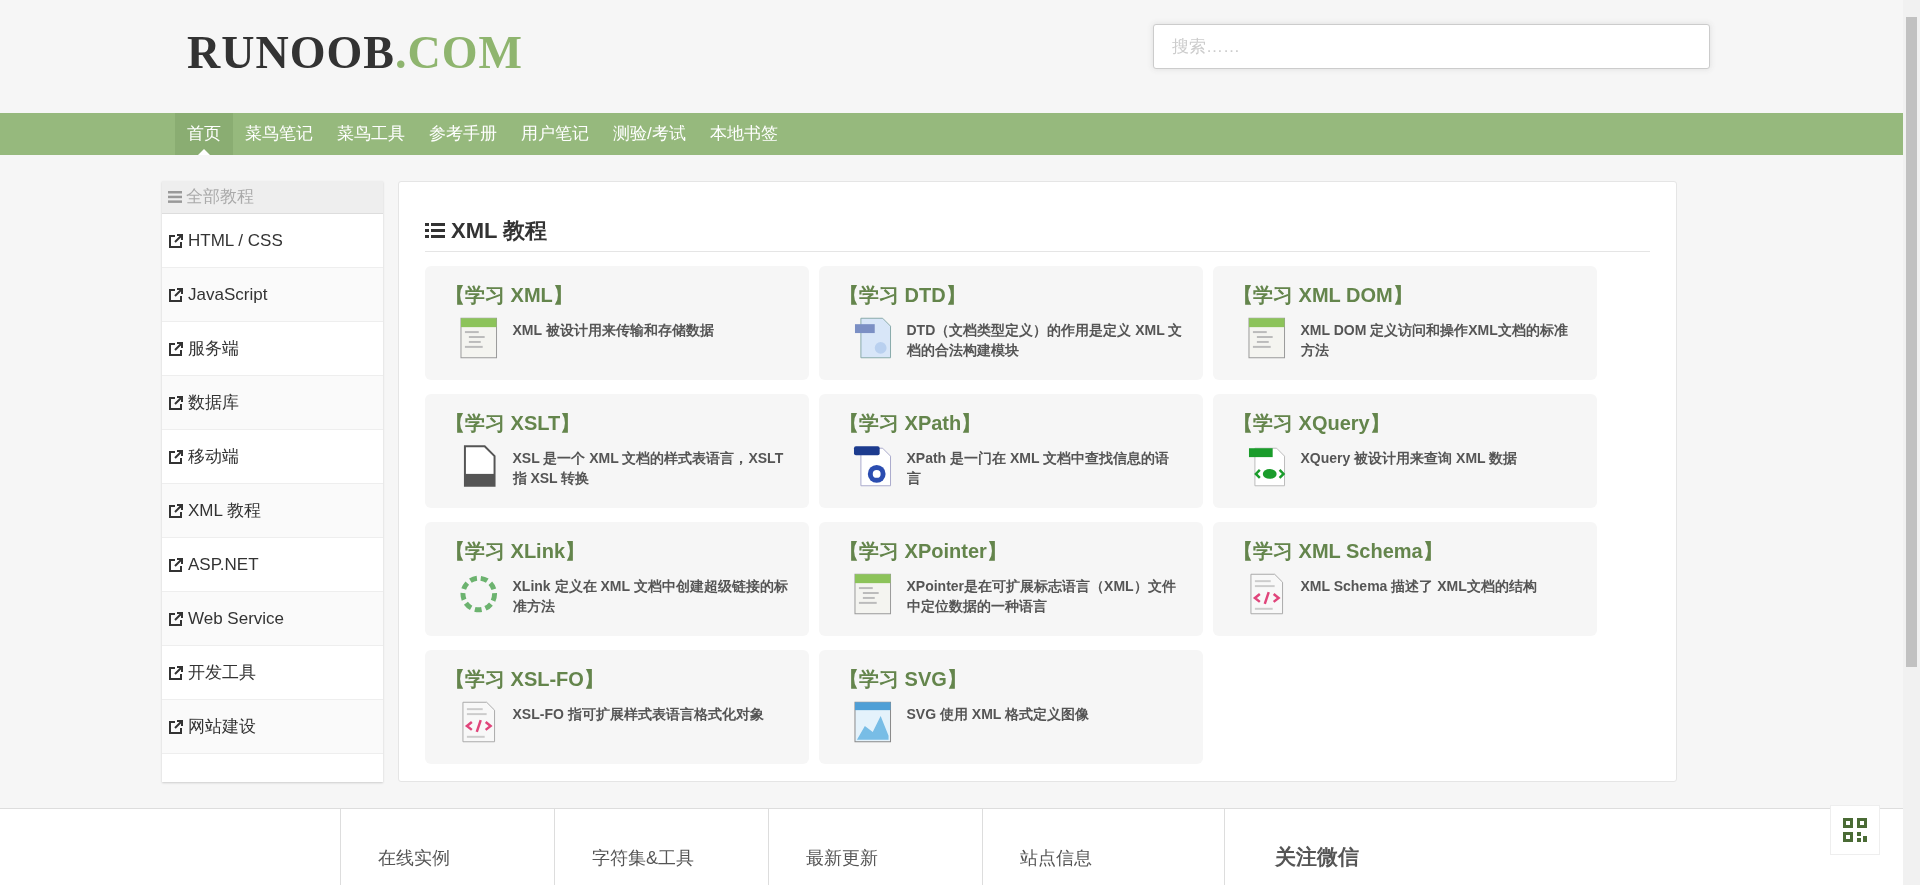  I want to click on section-title: XML 教程, so click(499, 231).